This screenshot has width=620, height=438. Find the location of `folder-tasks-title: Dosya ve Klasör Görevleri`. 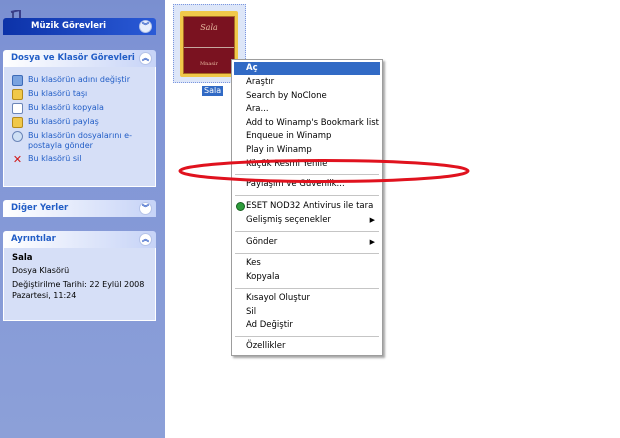

folder-tasks-title: Dosya ve Klasör Görevleri is located at coordinates (73, 58).